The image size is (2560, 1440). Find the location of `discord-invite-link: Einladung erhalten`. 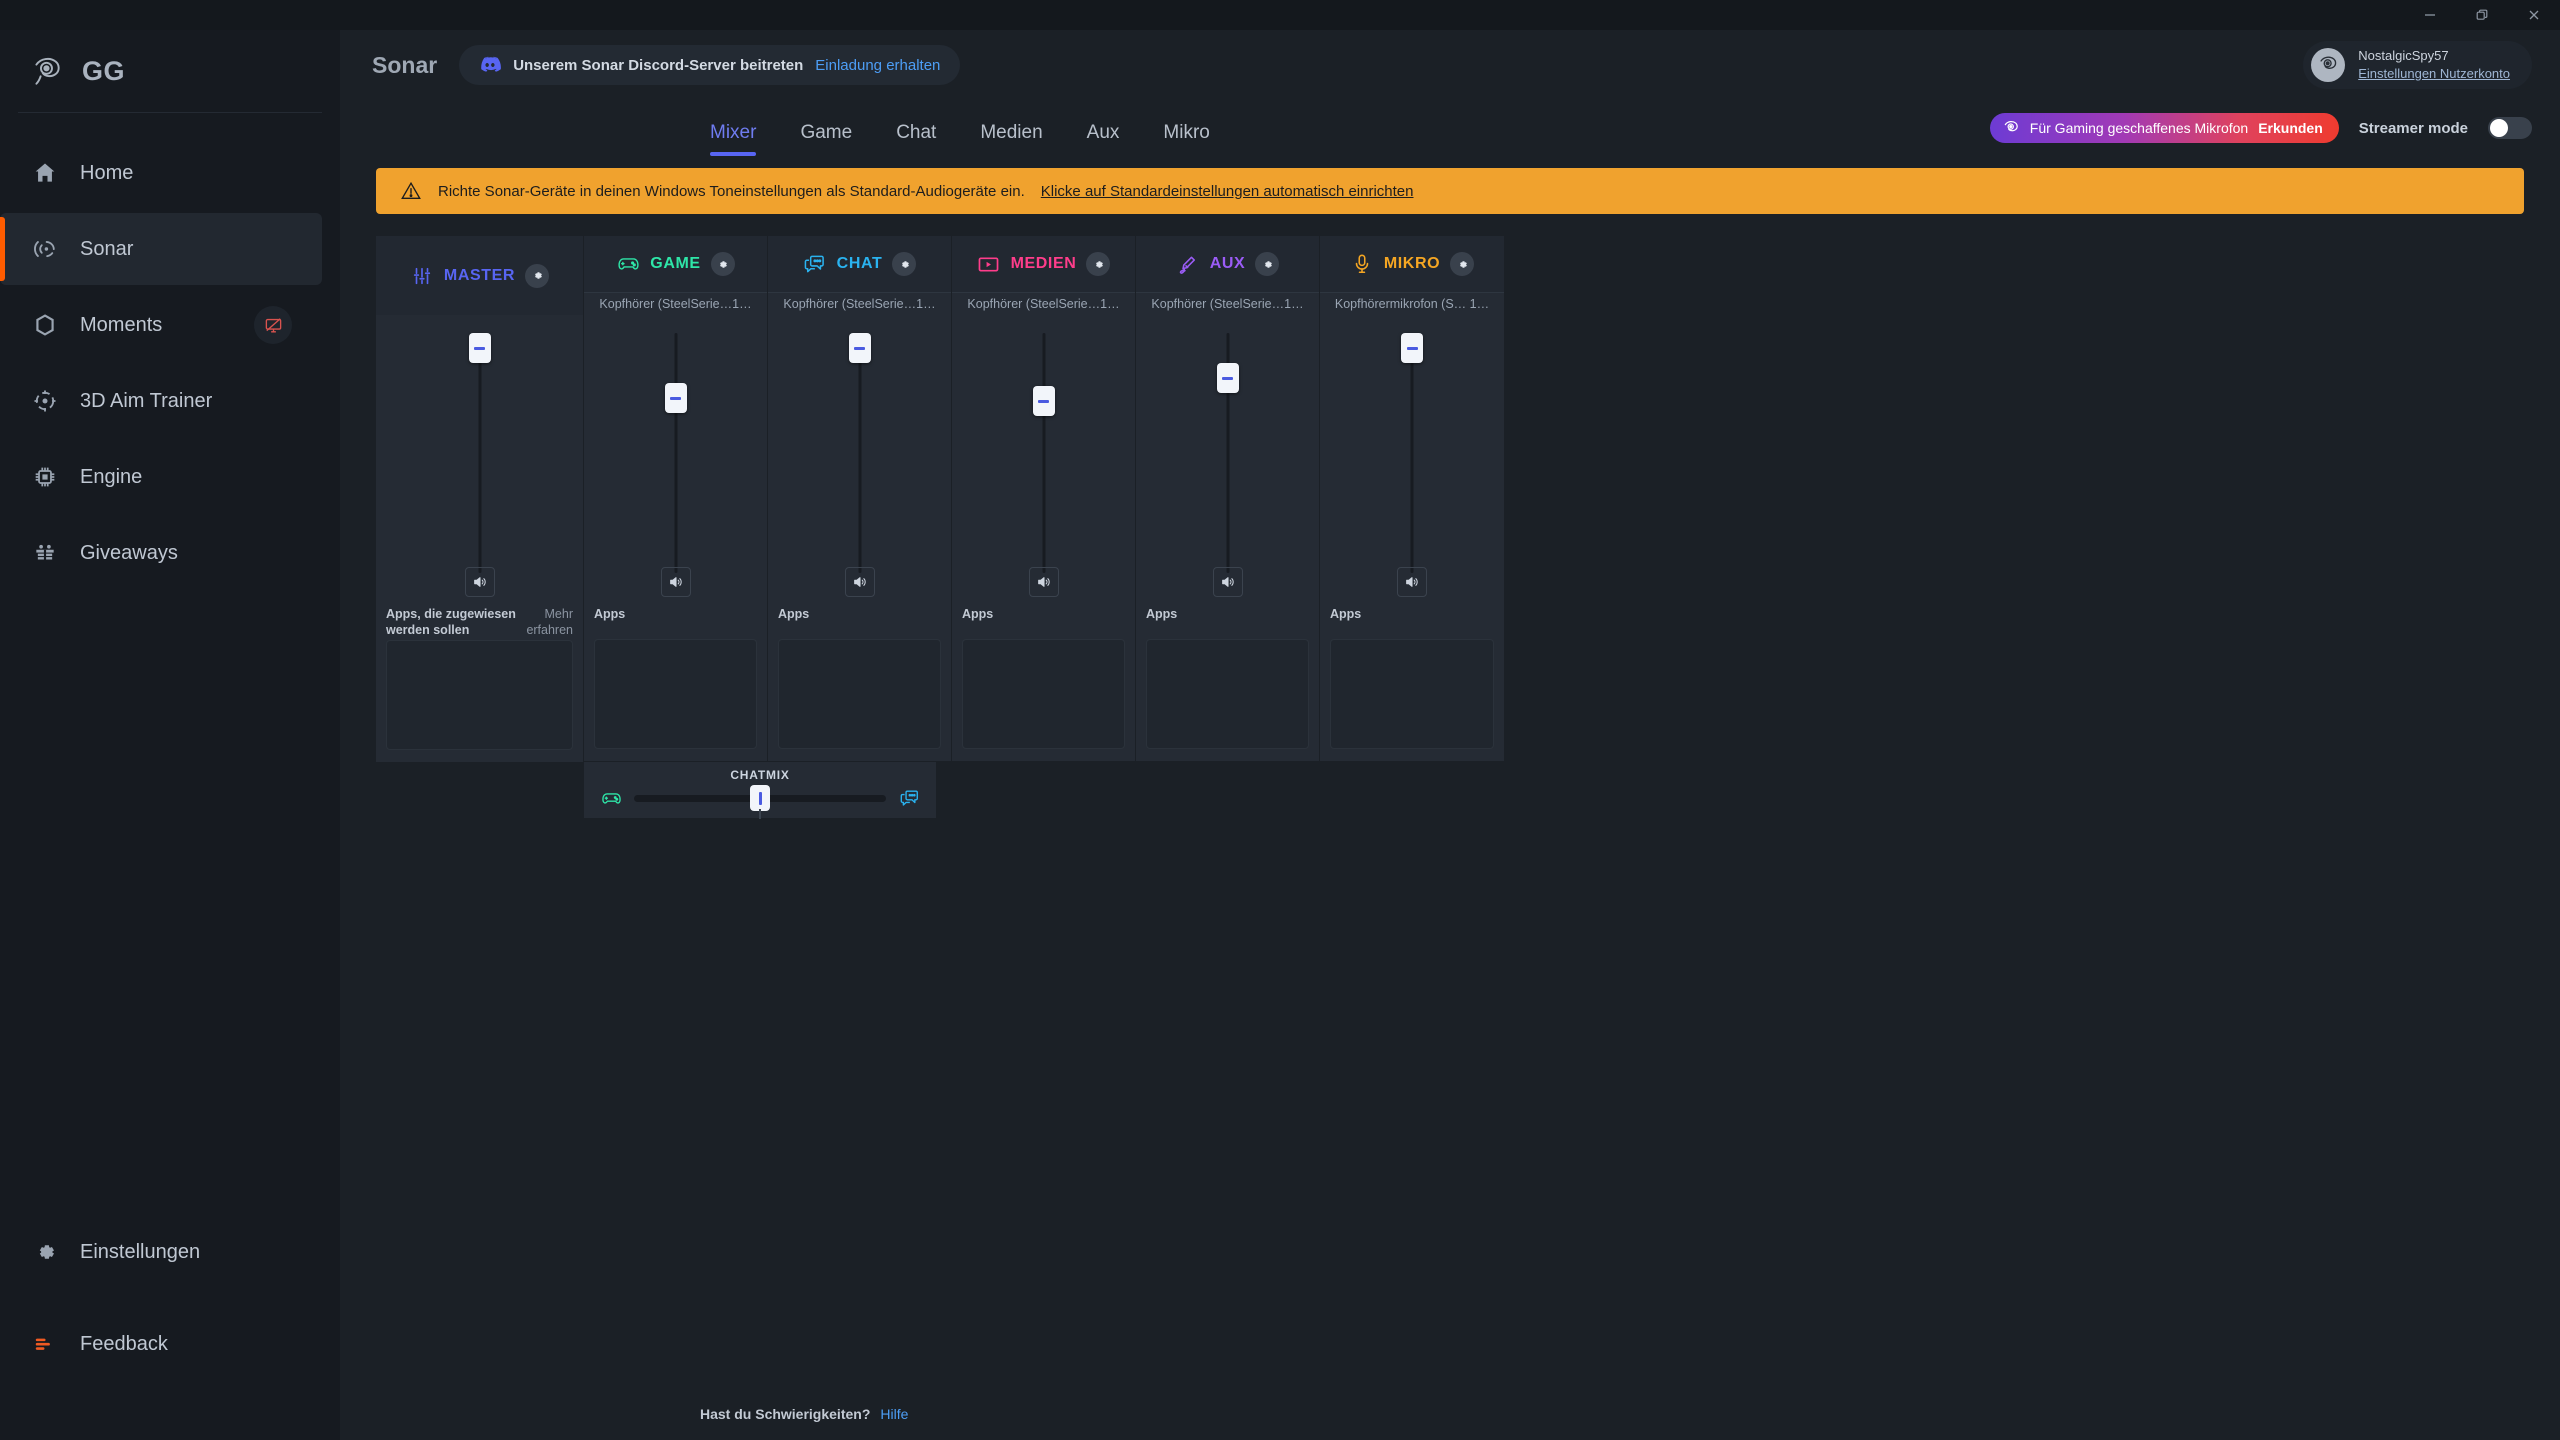

discord-invite-link: Einladung erhalten is located at coordinates (877, 65).